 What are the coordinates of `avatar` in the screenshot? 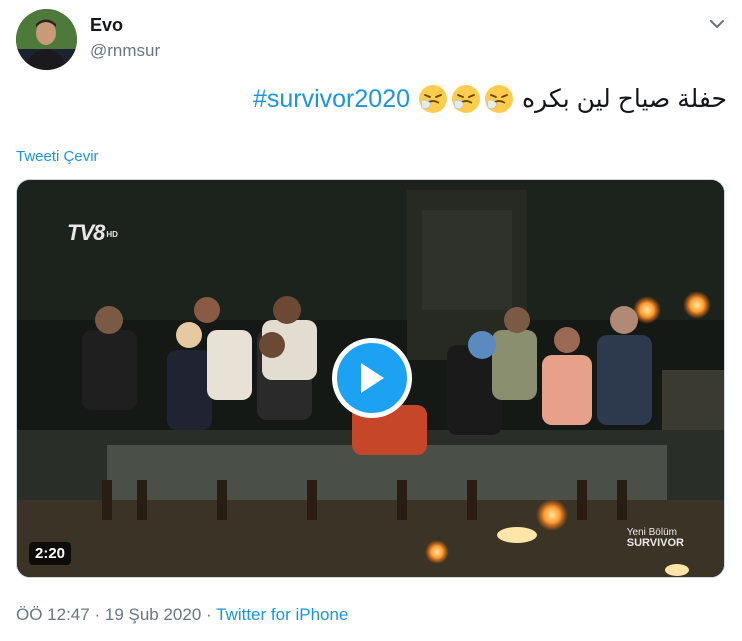 It's located at (46, 39).